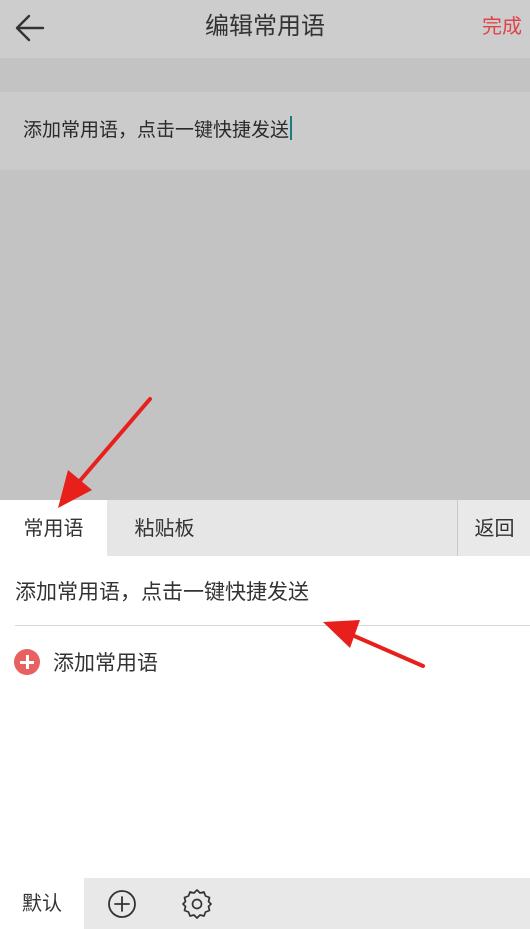  I want to click on add-phrase-button: 添加常用语, so click(86, 662).